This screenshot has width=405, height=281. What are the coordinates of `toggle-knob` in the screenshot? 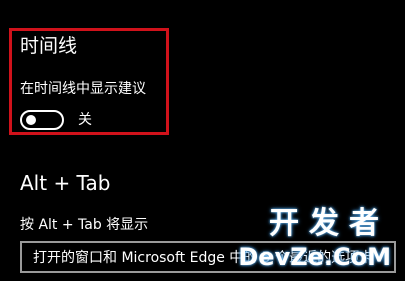 It's located at (31, 120).